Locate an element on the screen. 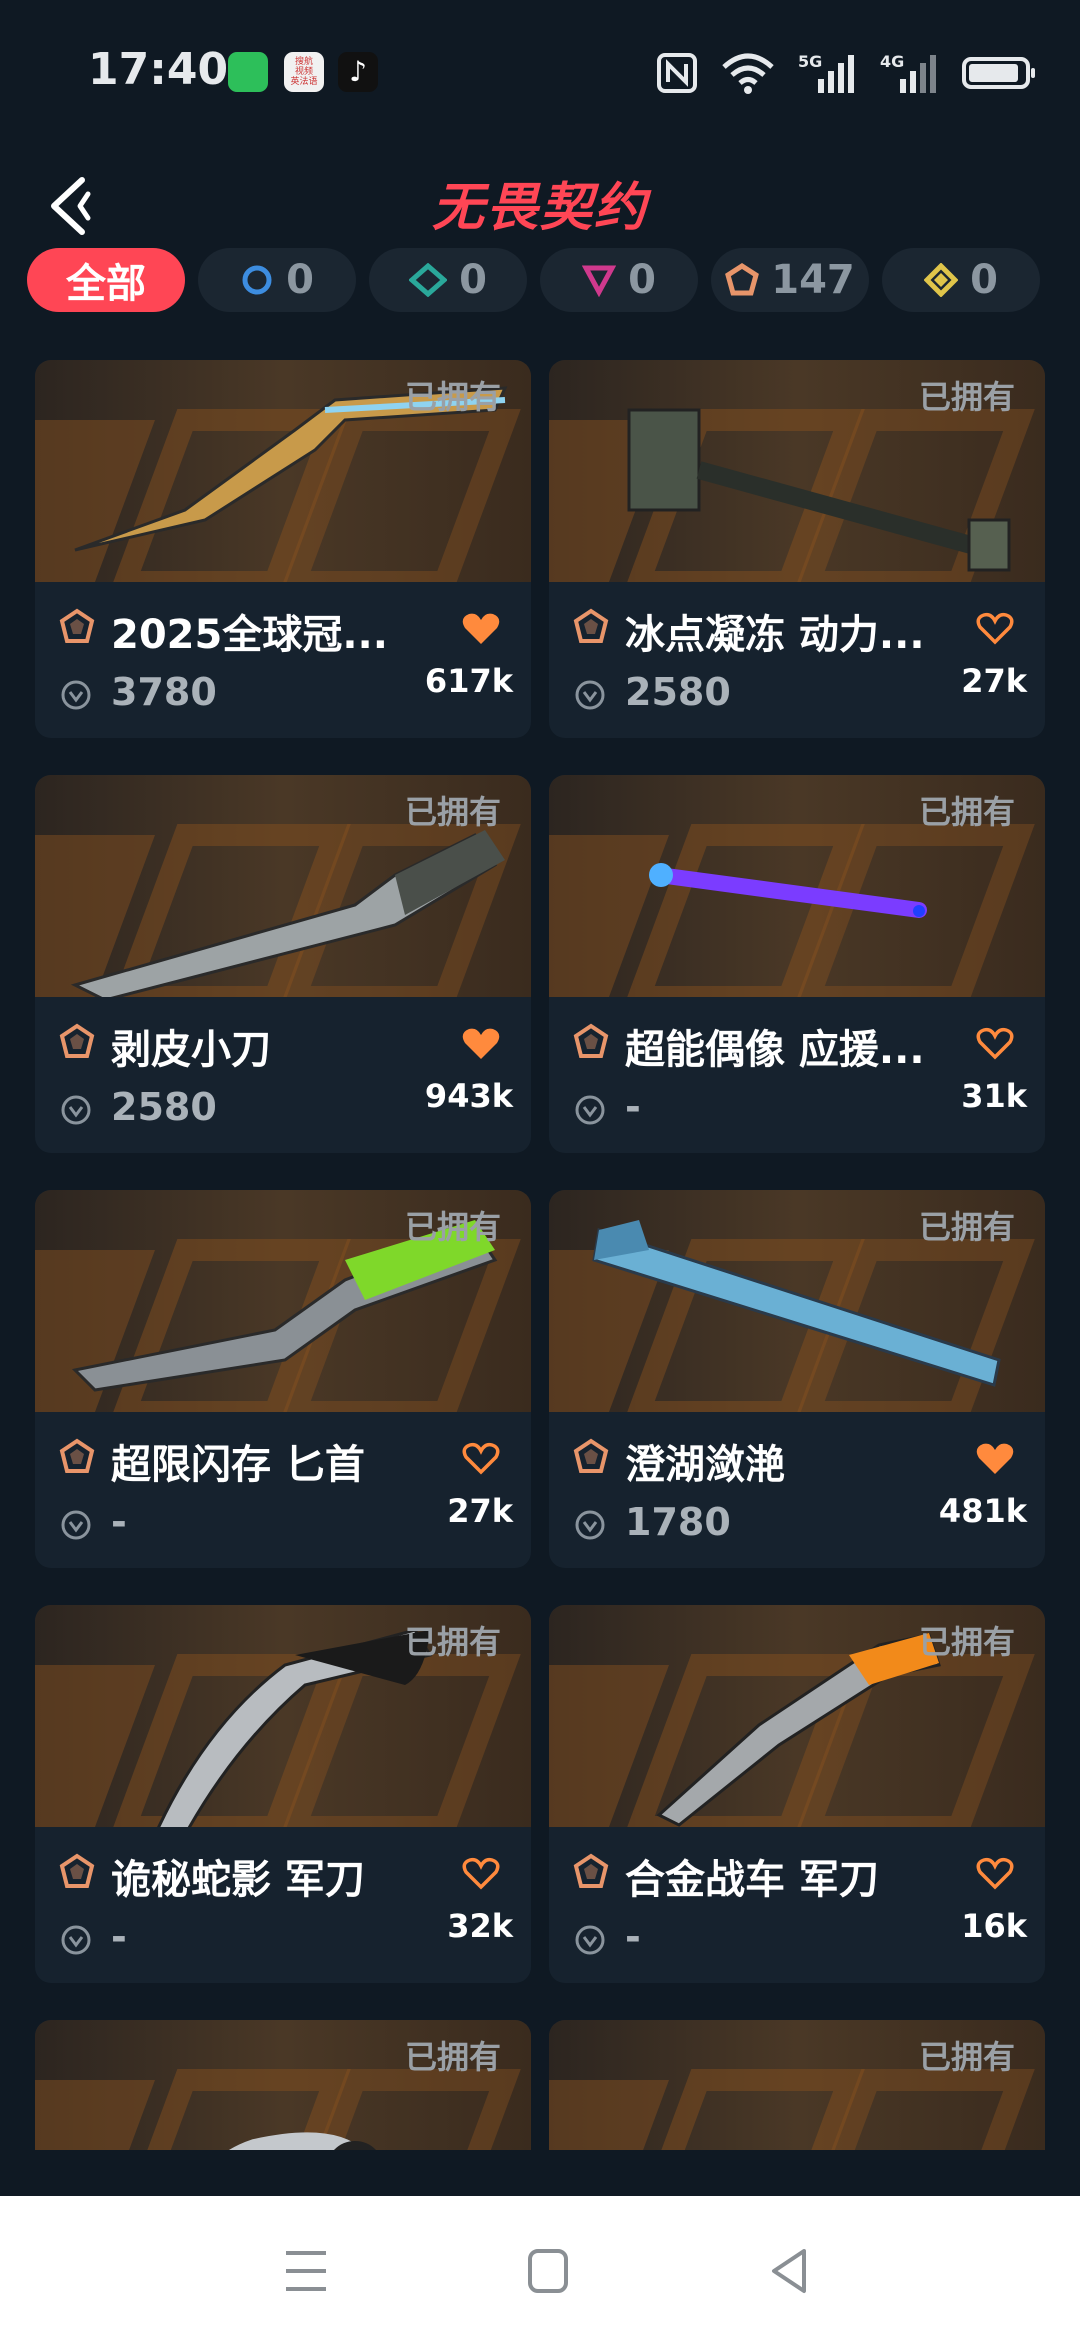  skin-name: 超限闪存 匕首 is located at coordinates (238, 1465).